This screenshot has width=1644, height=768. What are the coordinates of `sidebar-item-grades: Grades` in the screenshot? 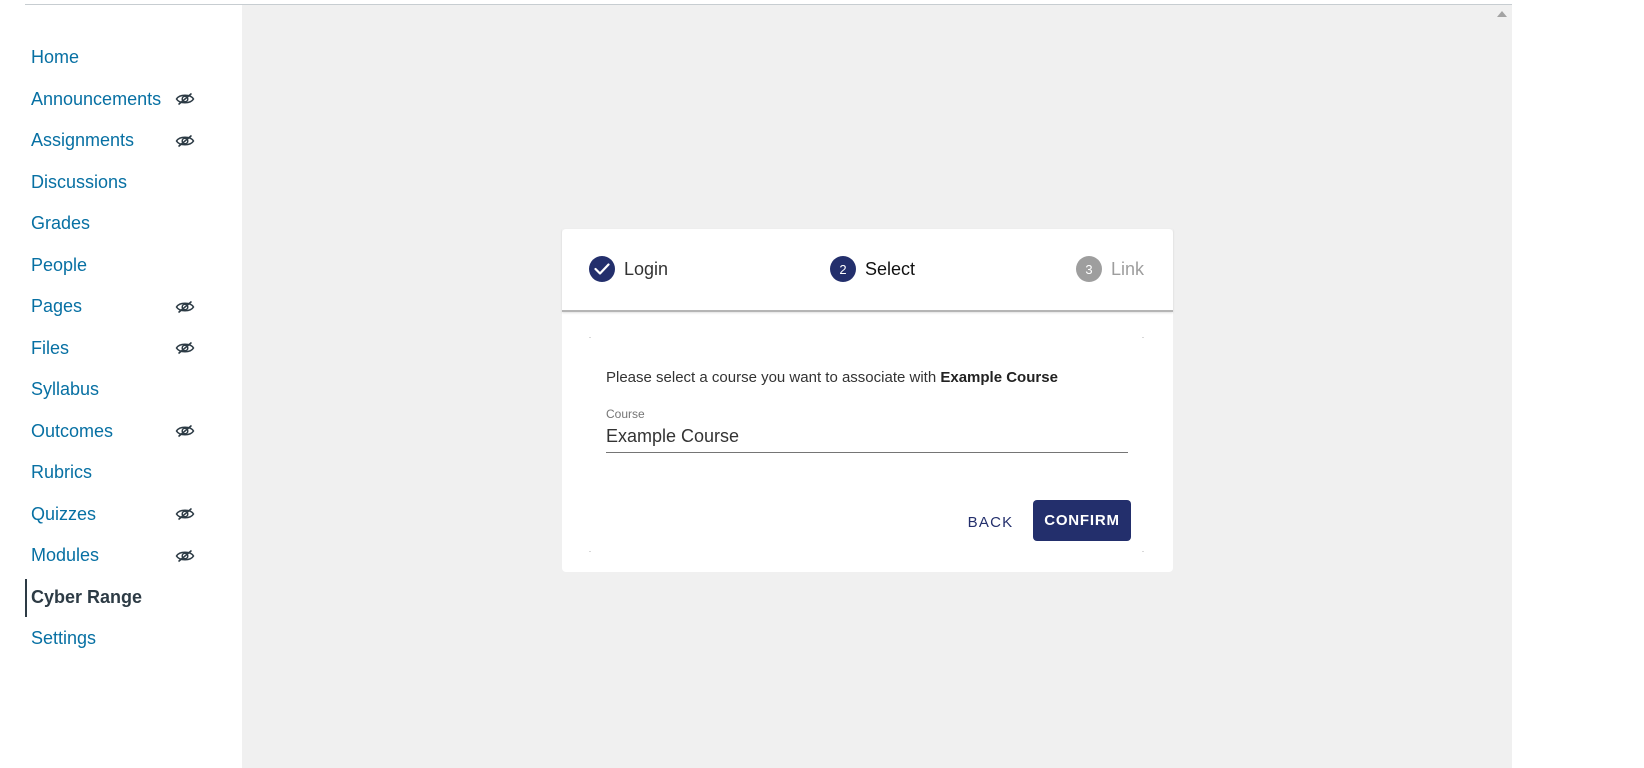 It's located at (120, 224).